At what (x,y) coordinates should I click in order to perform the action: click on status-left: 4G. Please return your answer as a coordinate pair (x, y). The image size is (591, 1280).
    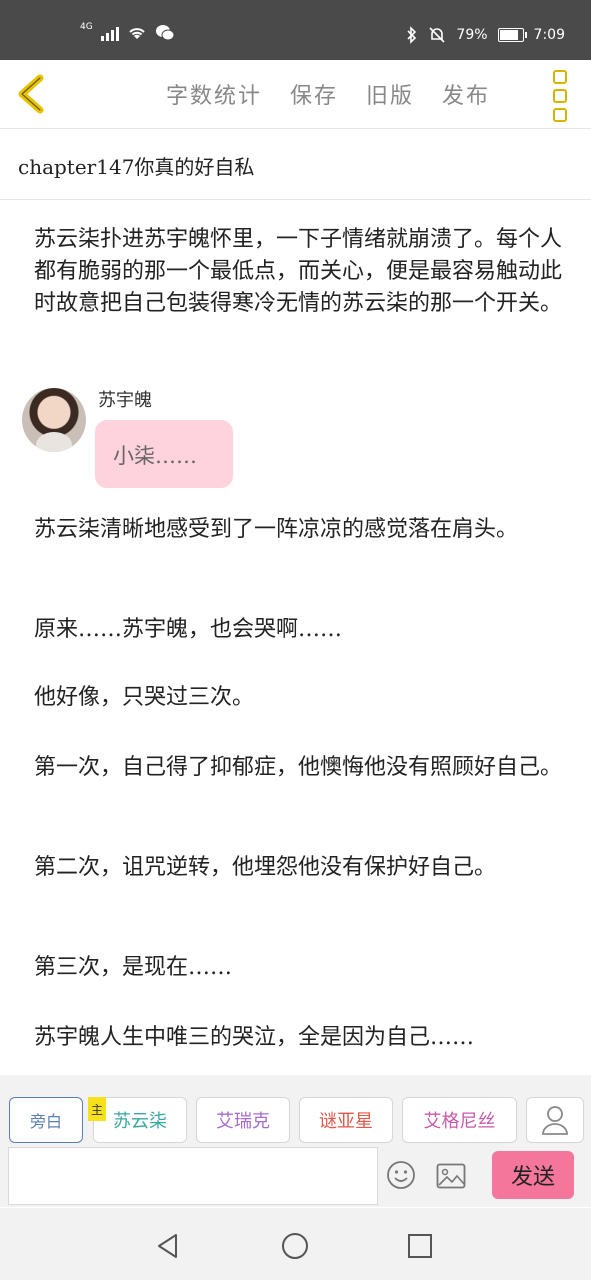
    Looking at the image, I should click on (127, 32).